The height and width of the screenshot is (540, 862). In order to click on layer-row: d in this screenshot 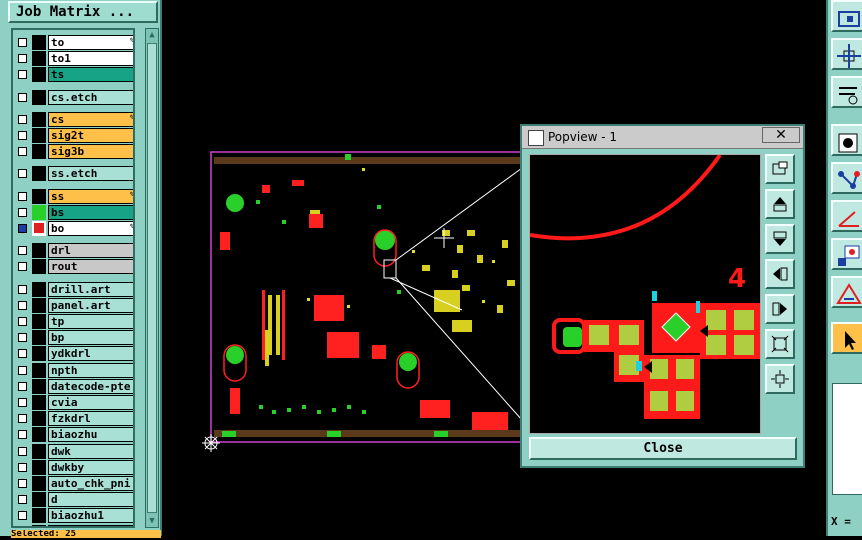, I will do `click(75, 499)`.